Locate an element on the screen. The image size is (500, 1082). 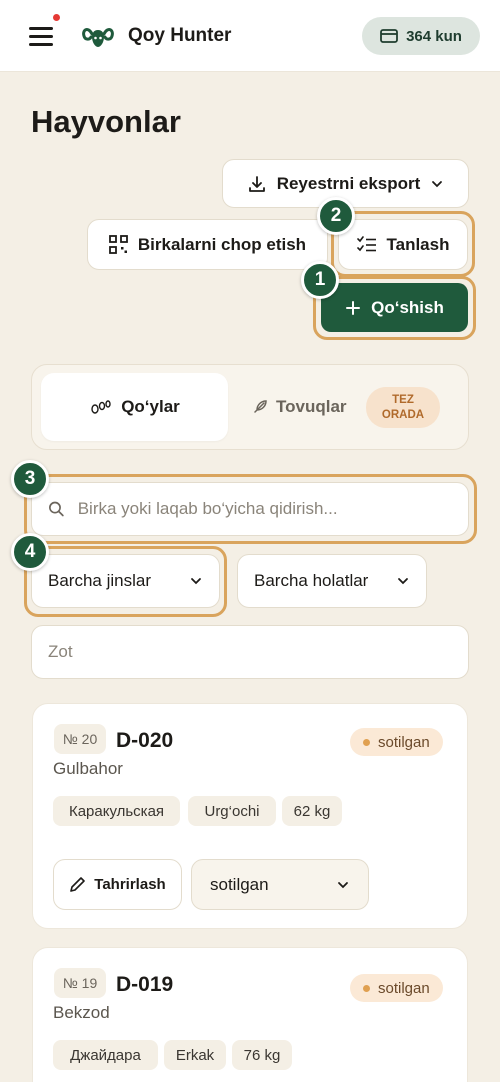
select-label: Tanlash is located at coordinates (418, 244).